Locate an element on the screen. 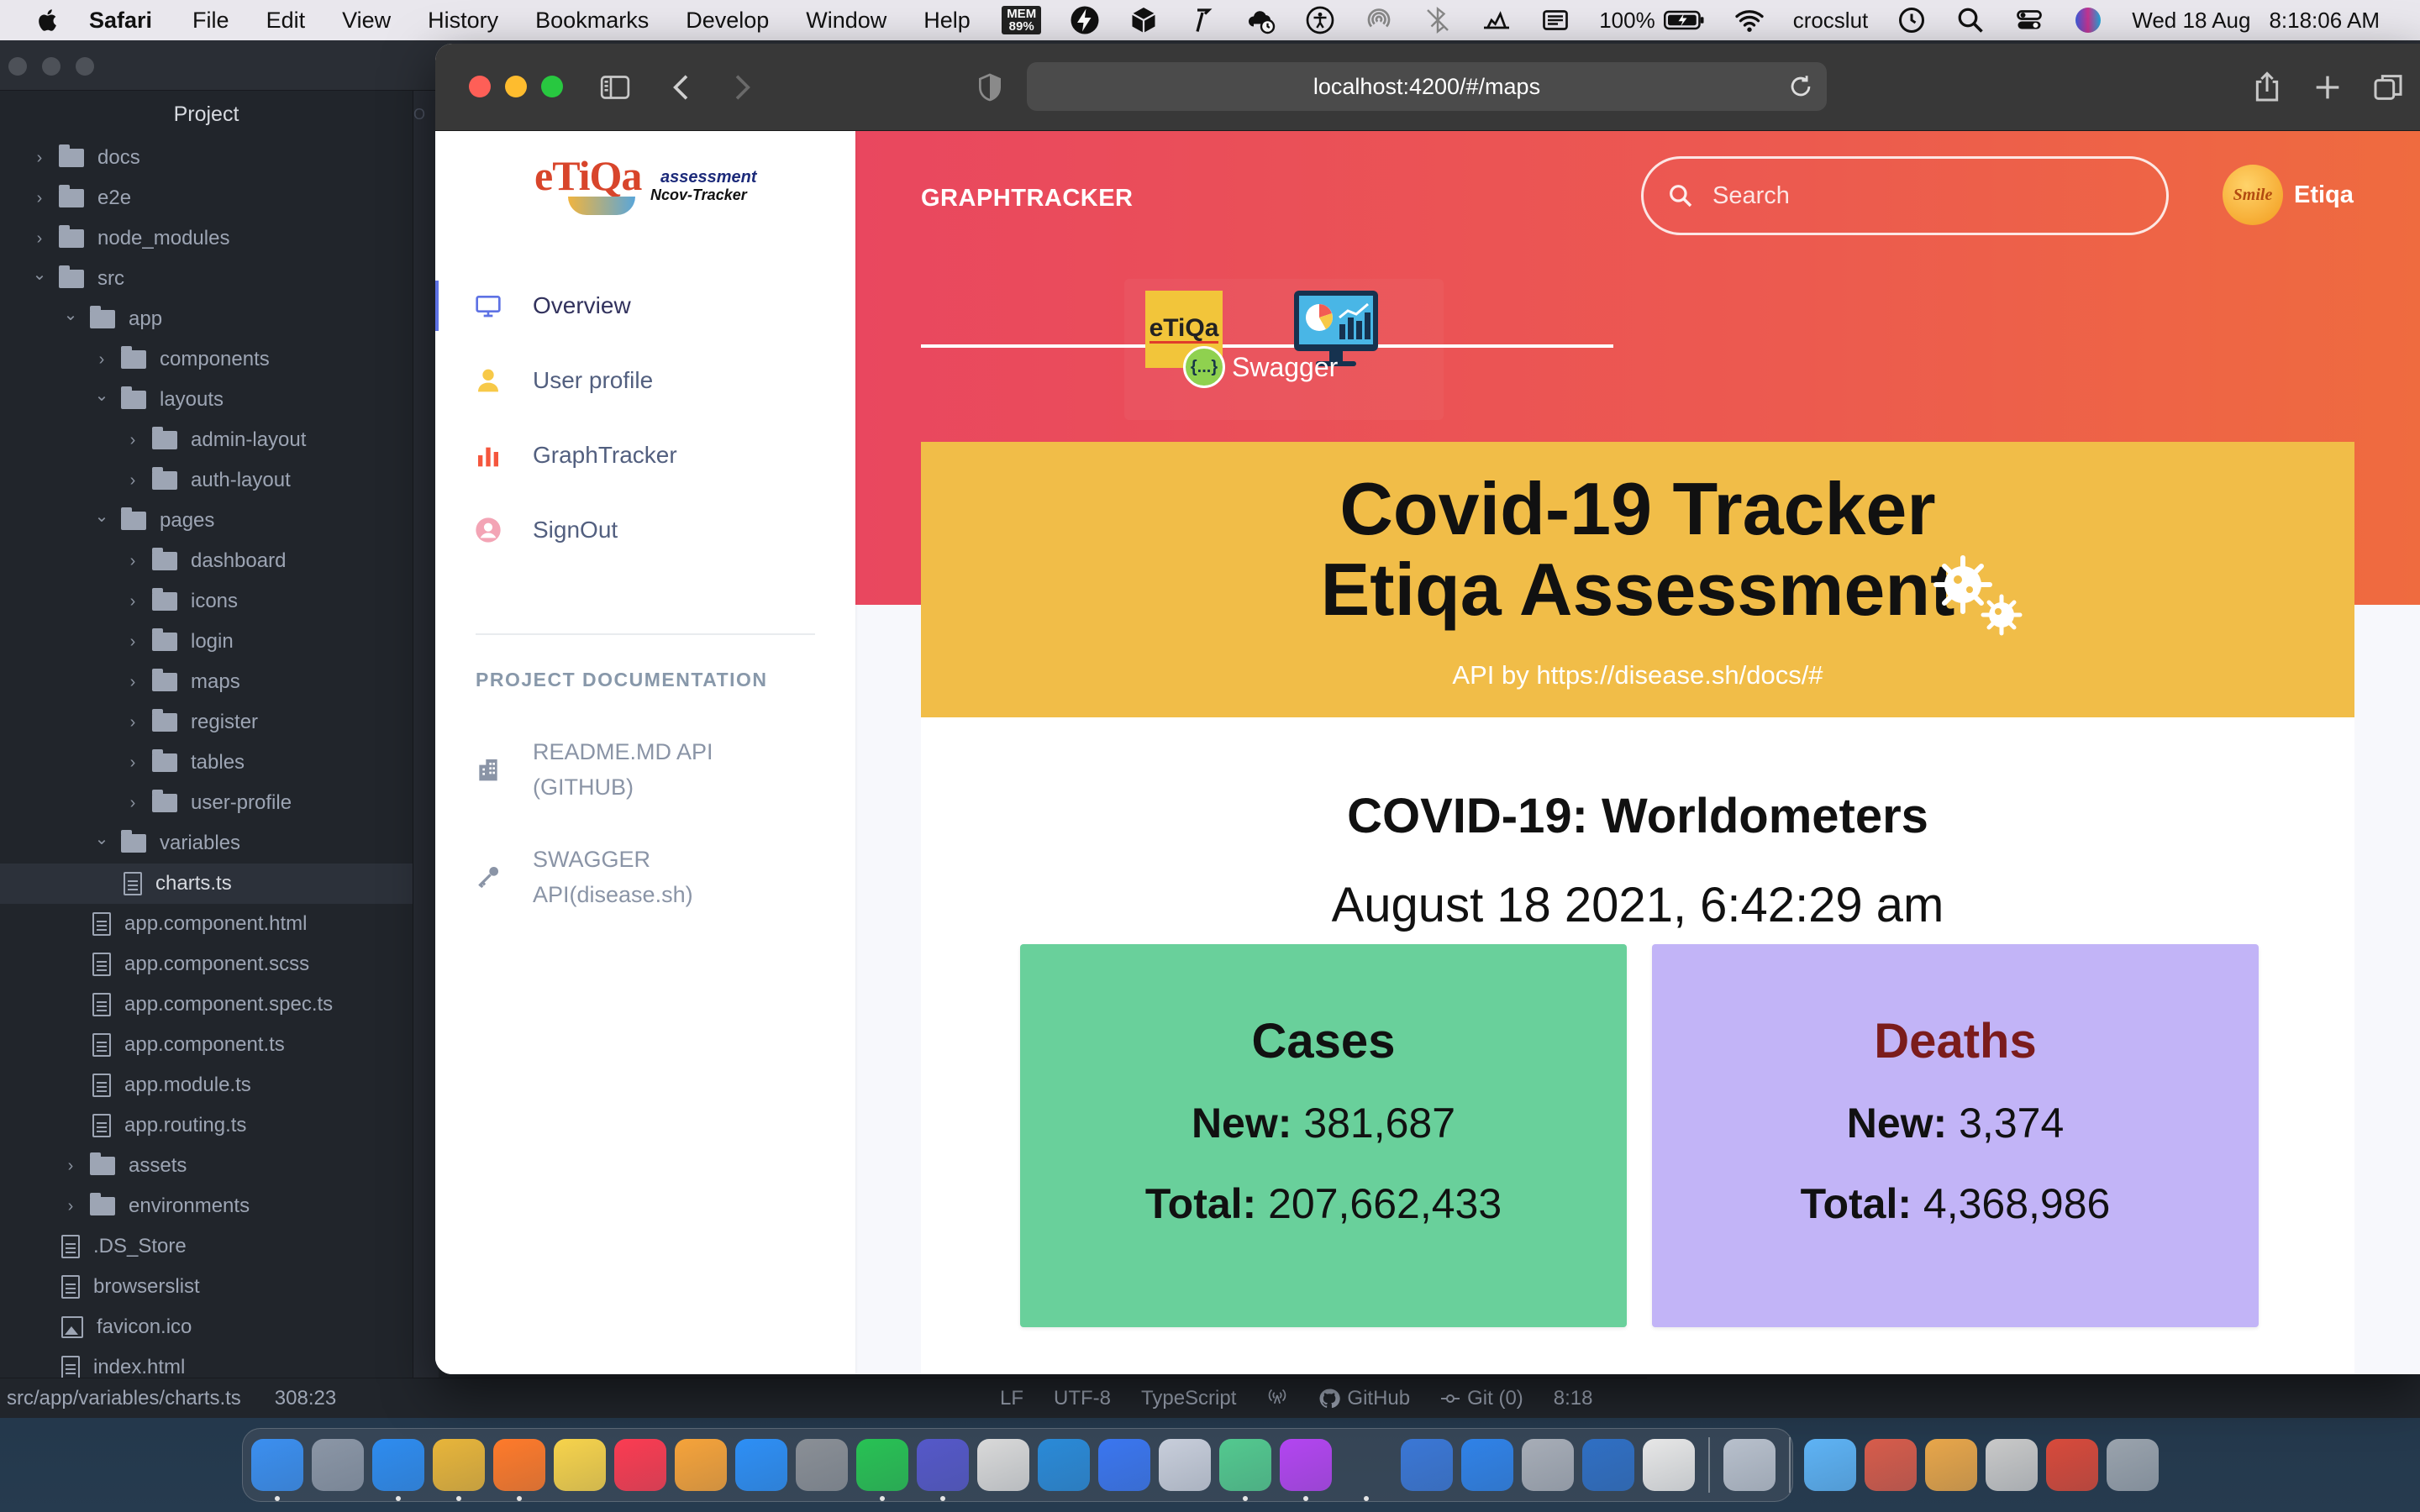 The image size is (2420, 1512). dock-outlook-mobile-icon is located at coordinates (1608, 1465).